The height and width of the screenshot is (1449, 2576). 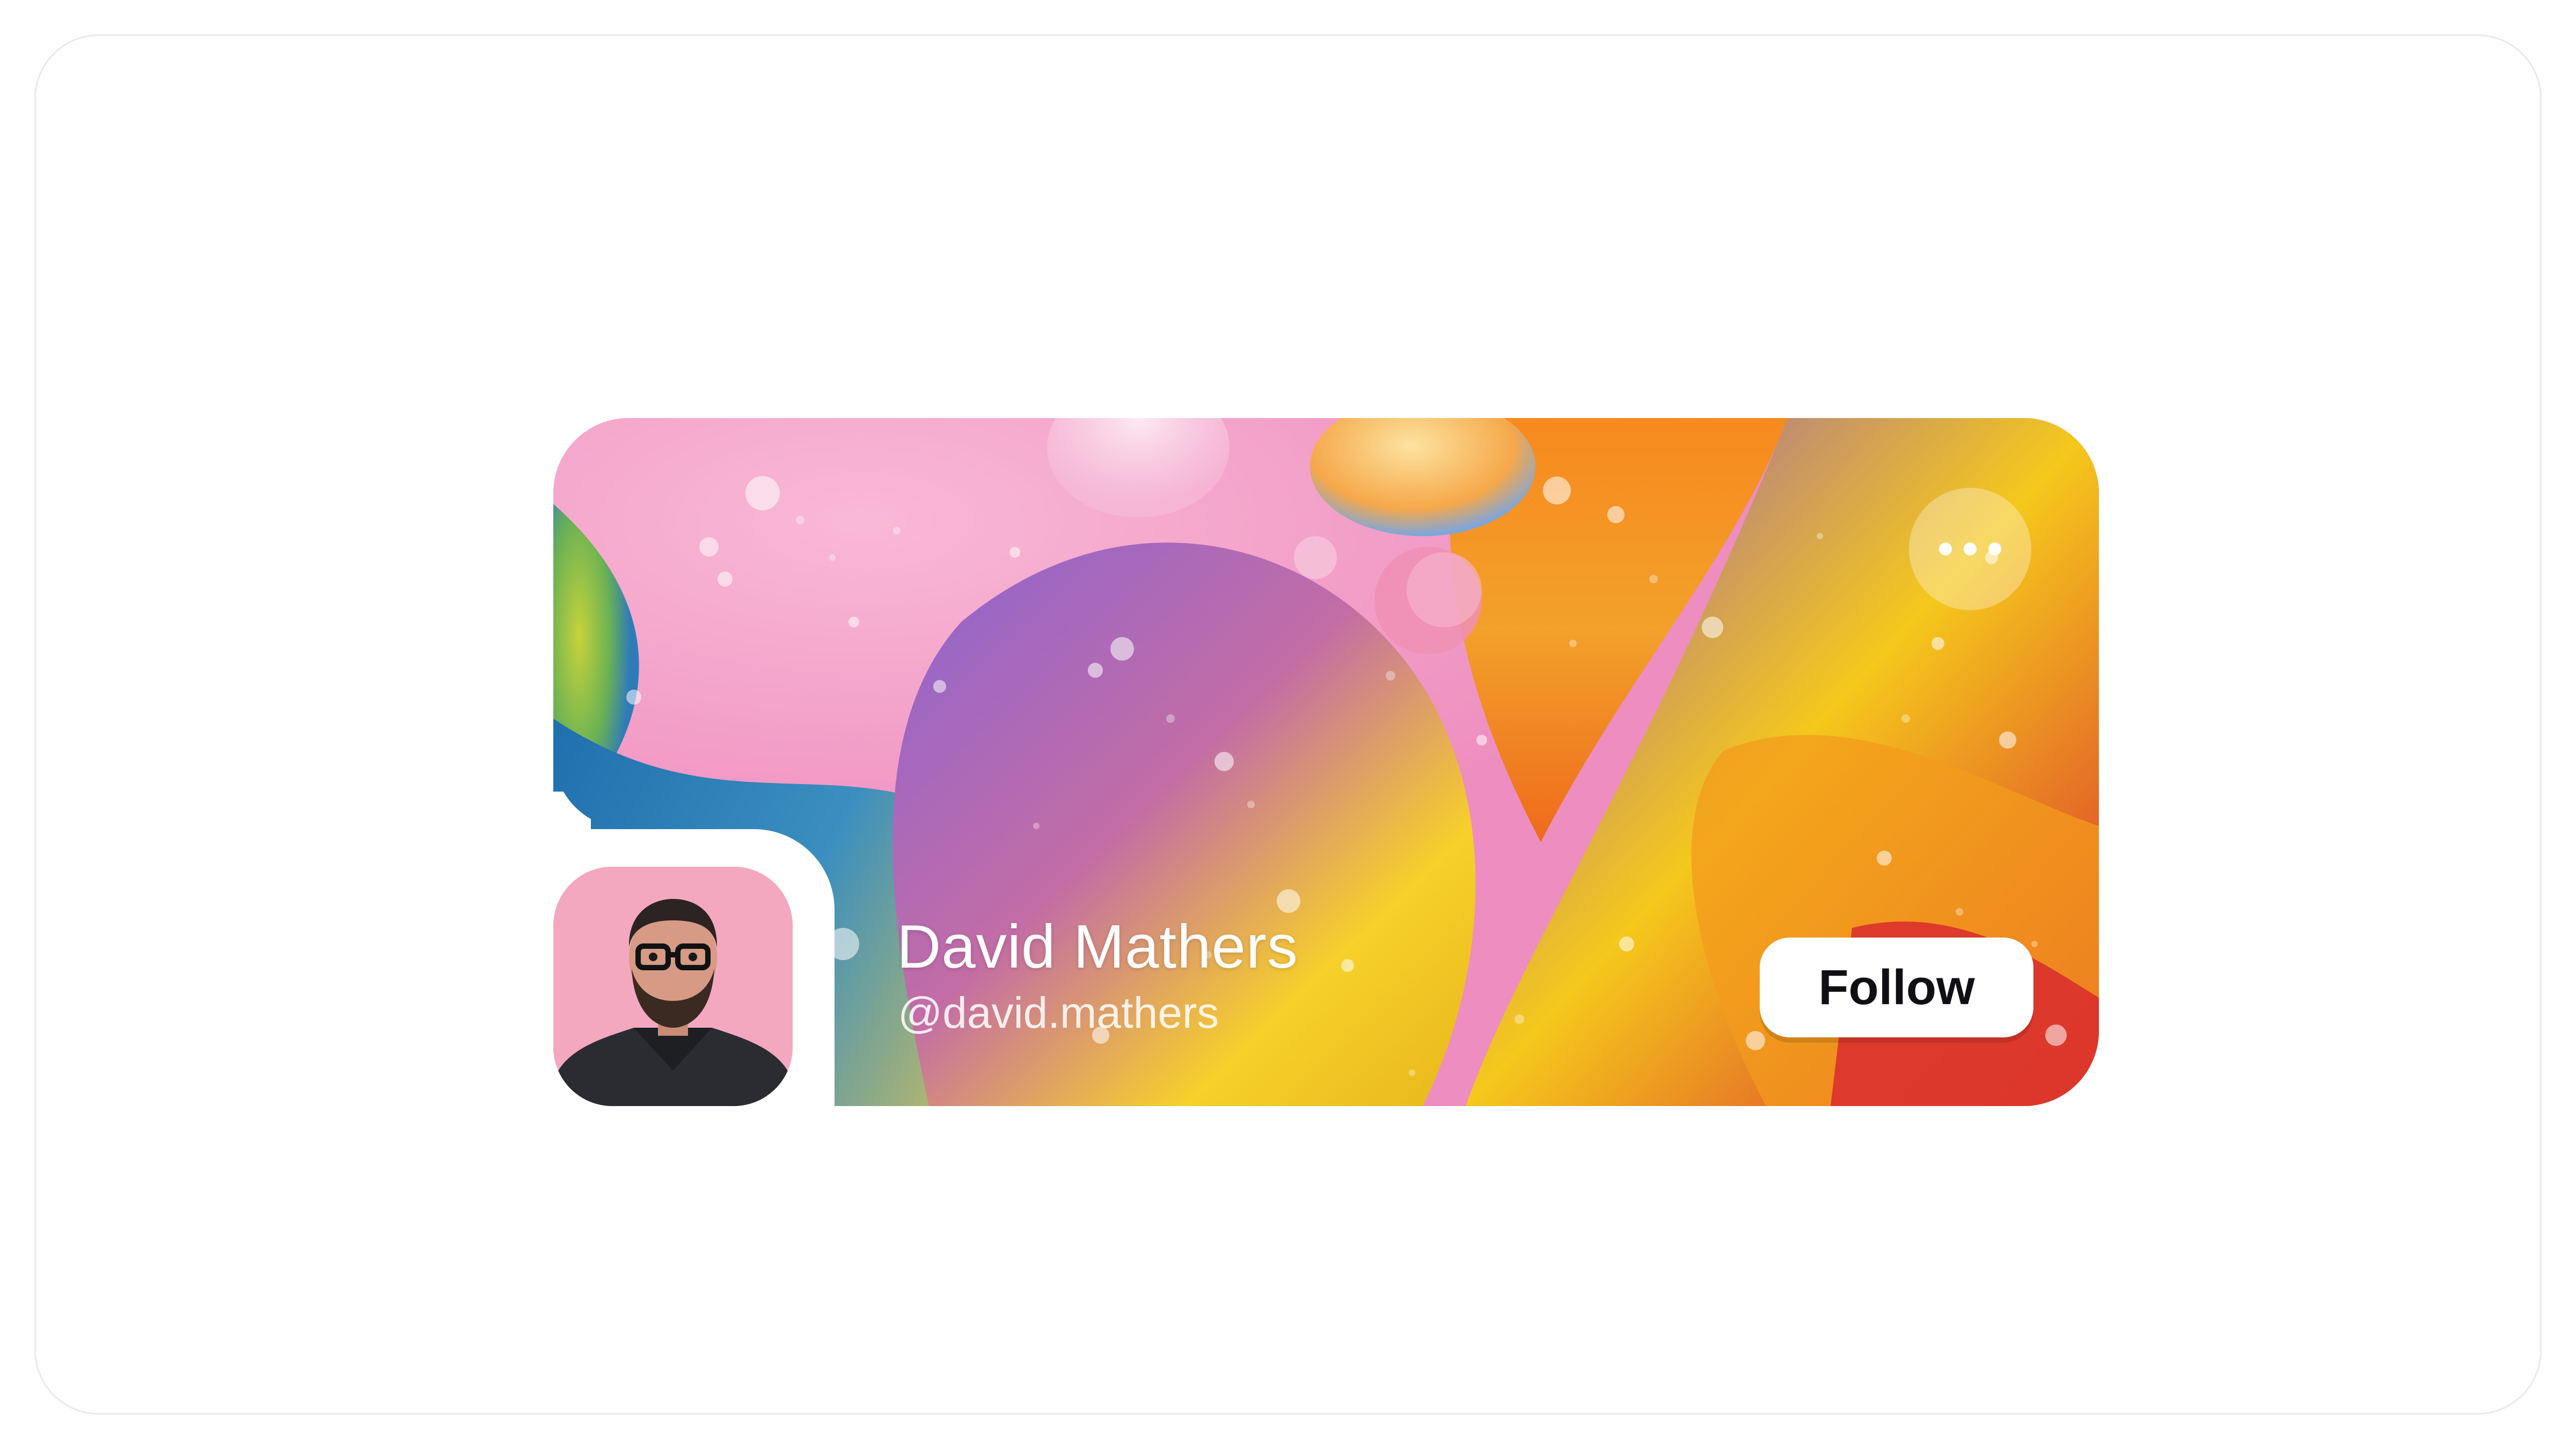 What do you see at coordinates (1058, 1013) in the screenshot?
I see `profile-handle: @david.mathers` at bounding box center [1058, 1013].